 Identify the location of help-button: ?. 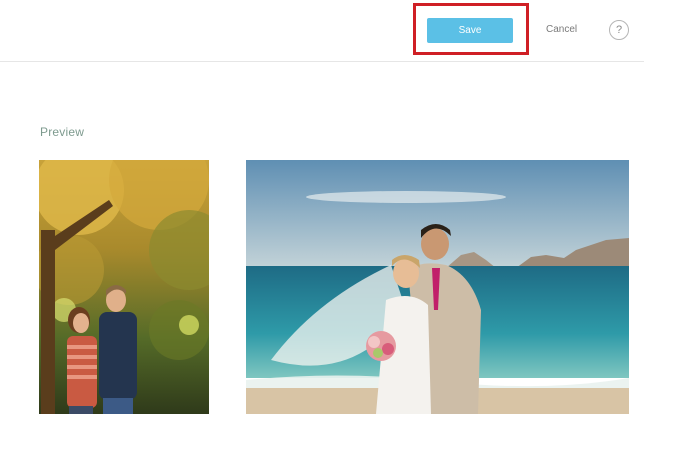
(619, 30).